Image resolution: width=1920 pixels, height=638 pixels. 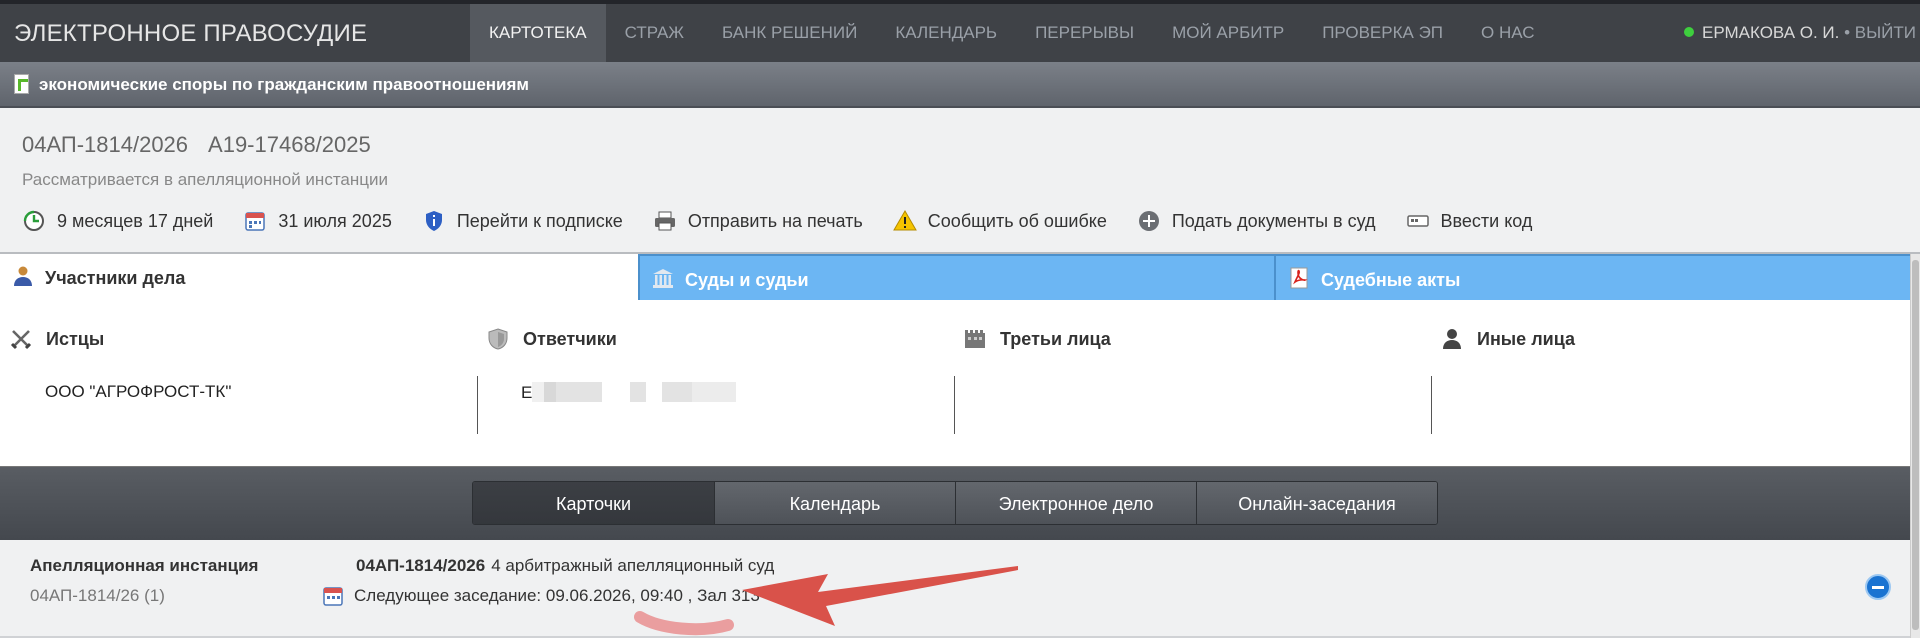 What do you see at coordinates (654, 33) in the screenshot?
I see `nav-item-strazh: СТРАЖ` at bounding box center [654, 33].